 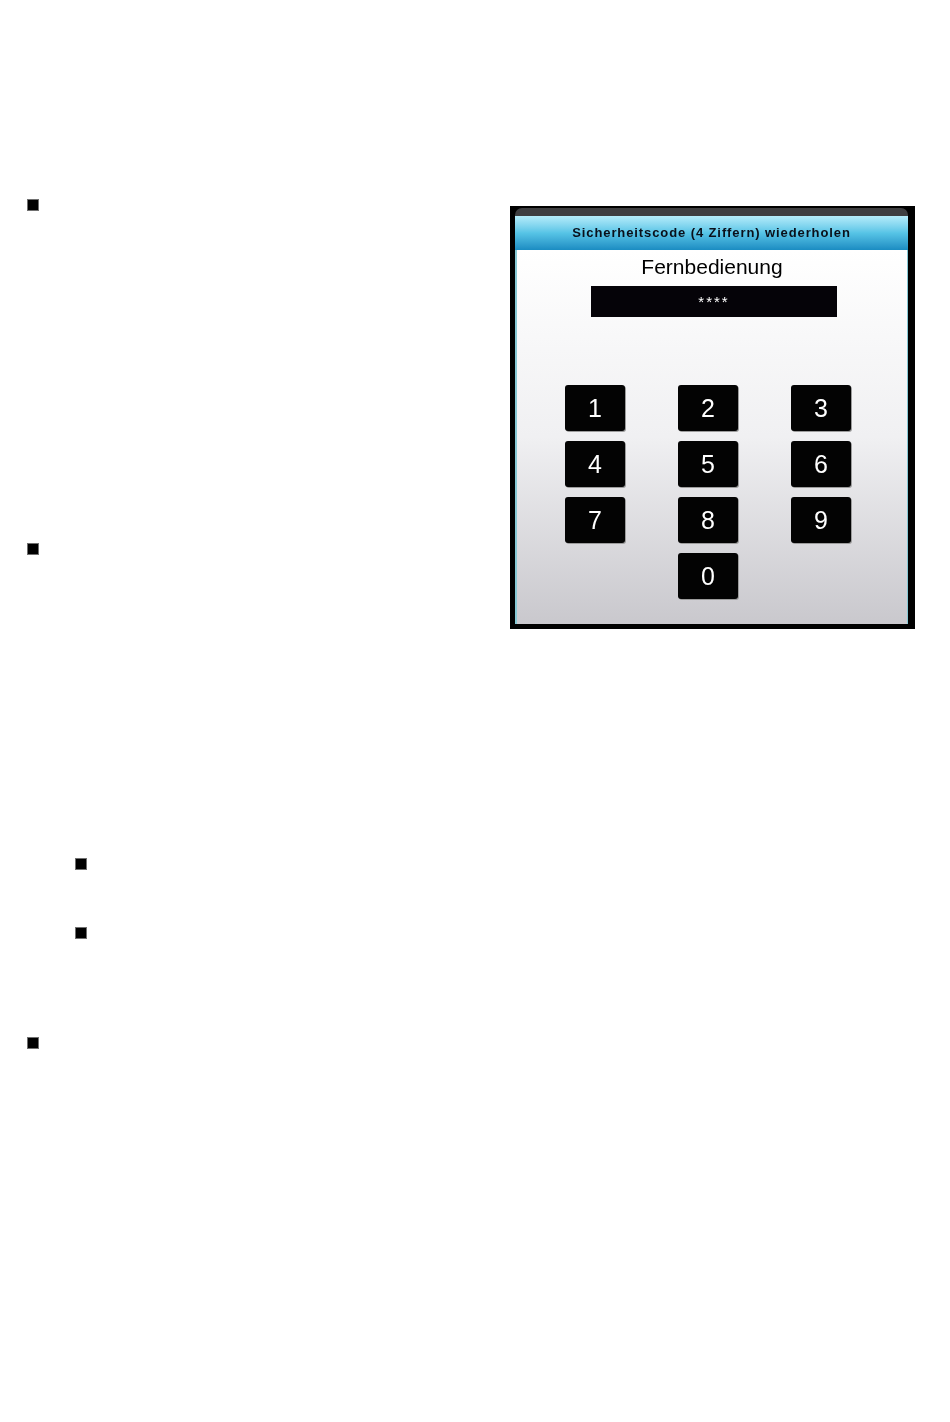 What do you see at coordinates (711, 233) in the screenshot?
I see `title-bar: Sicherheitscode (4 Ziffern) wiederholen` at bounding box center [711, 233].